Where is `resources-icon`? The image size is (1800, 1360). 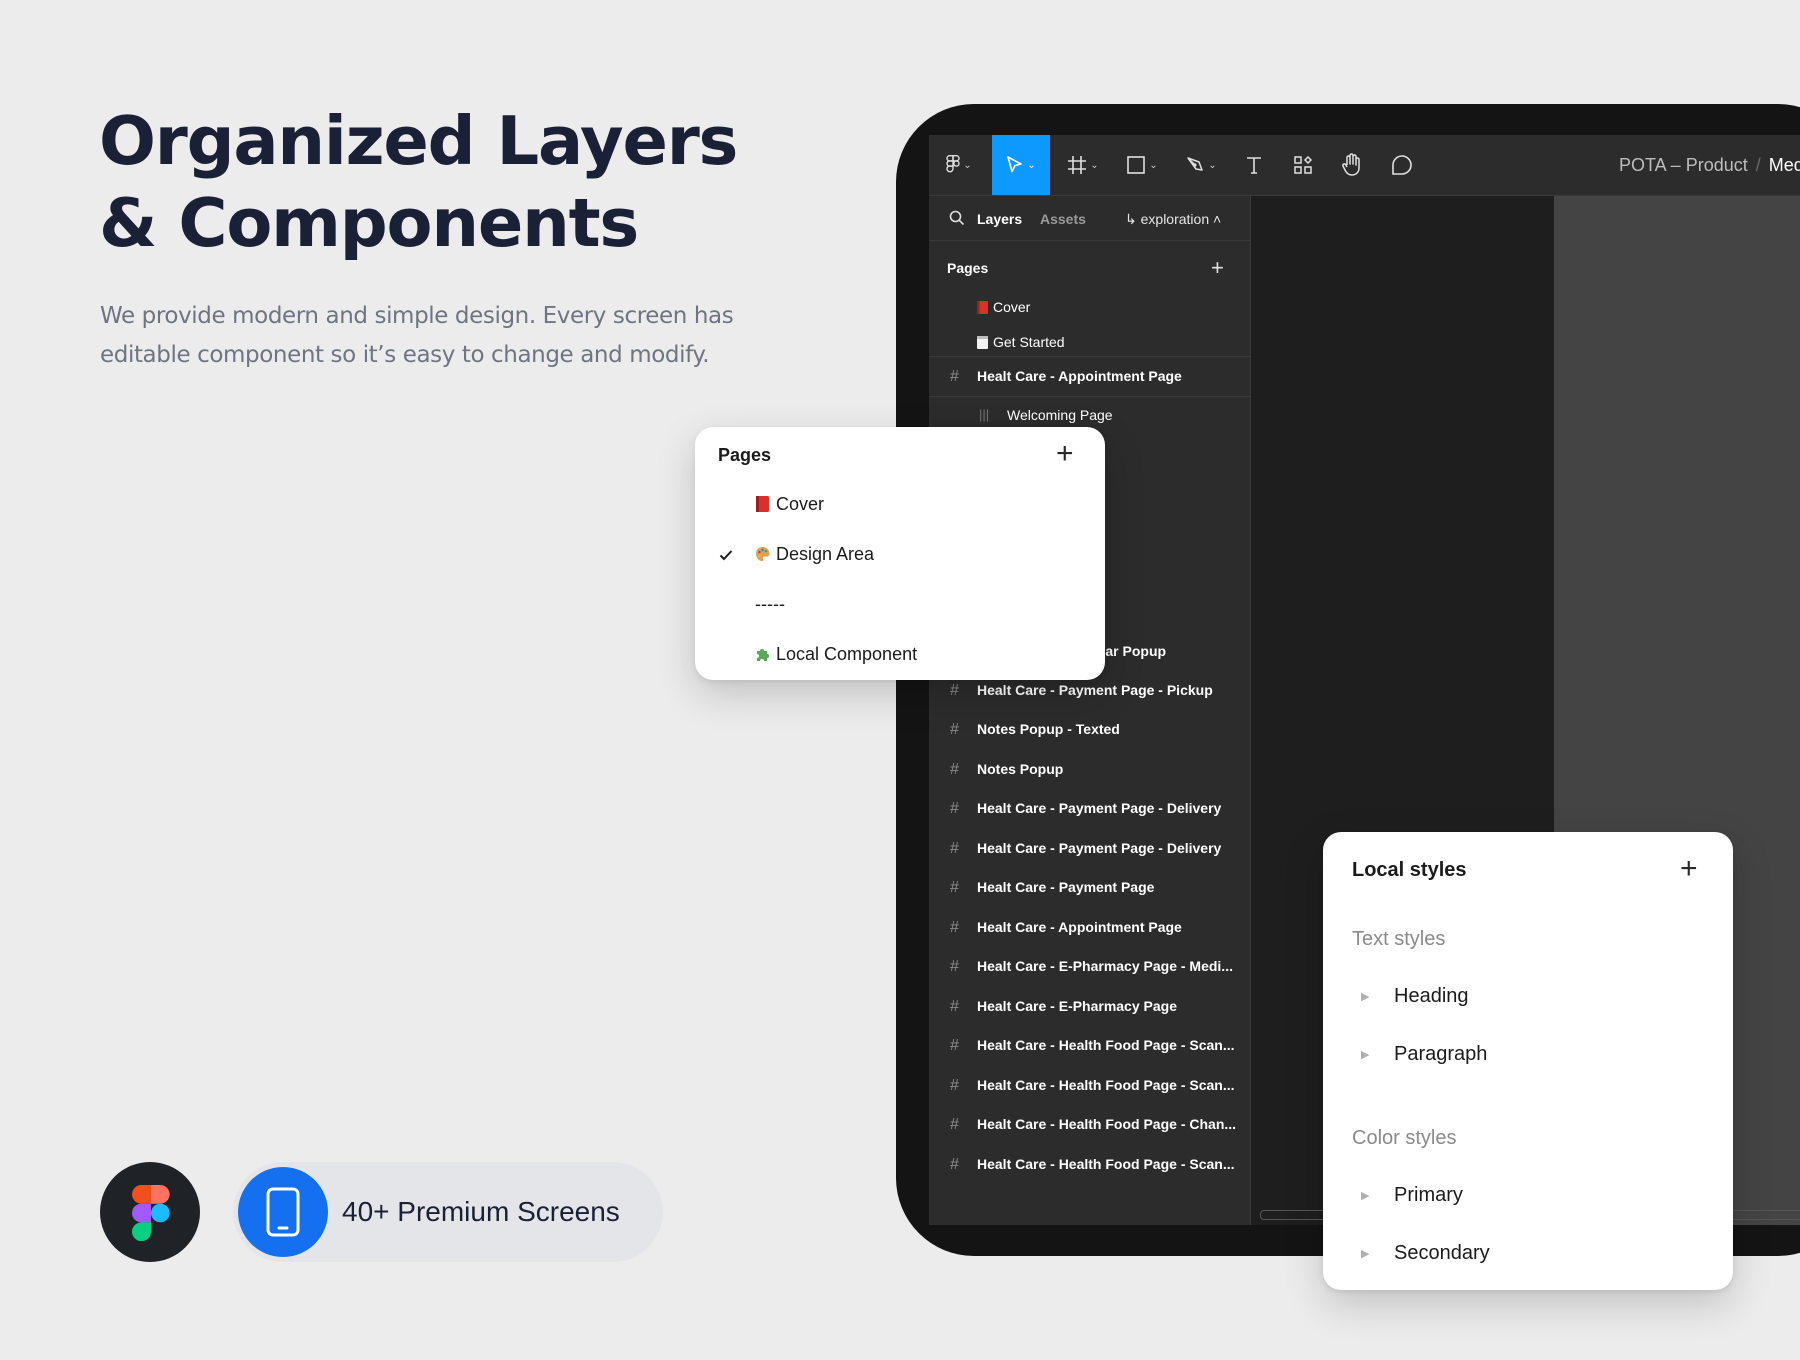 resources-icon is located at coordinates (1303, 164).